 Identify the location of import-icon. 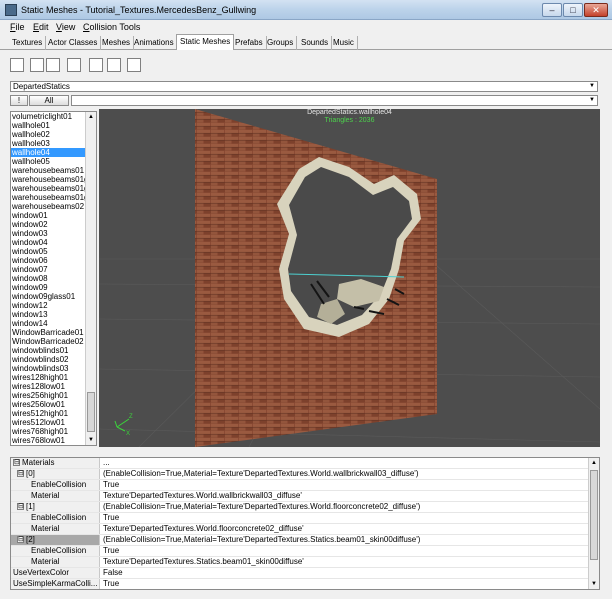
(114, 65).